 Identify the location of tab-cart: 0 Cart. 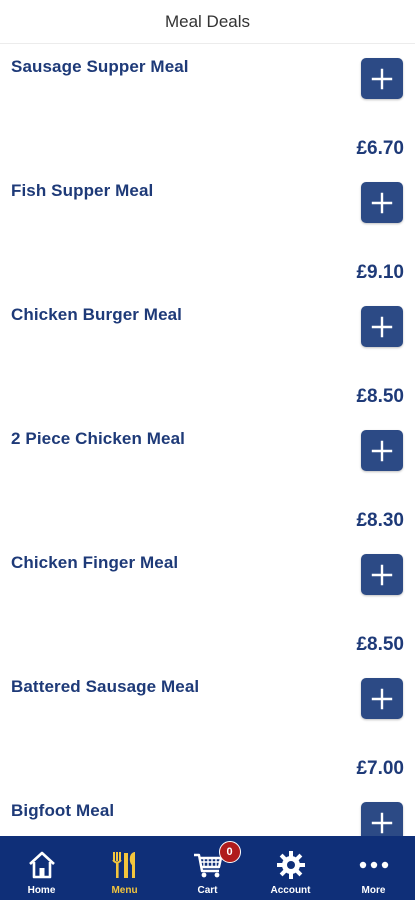
(207, 868).